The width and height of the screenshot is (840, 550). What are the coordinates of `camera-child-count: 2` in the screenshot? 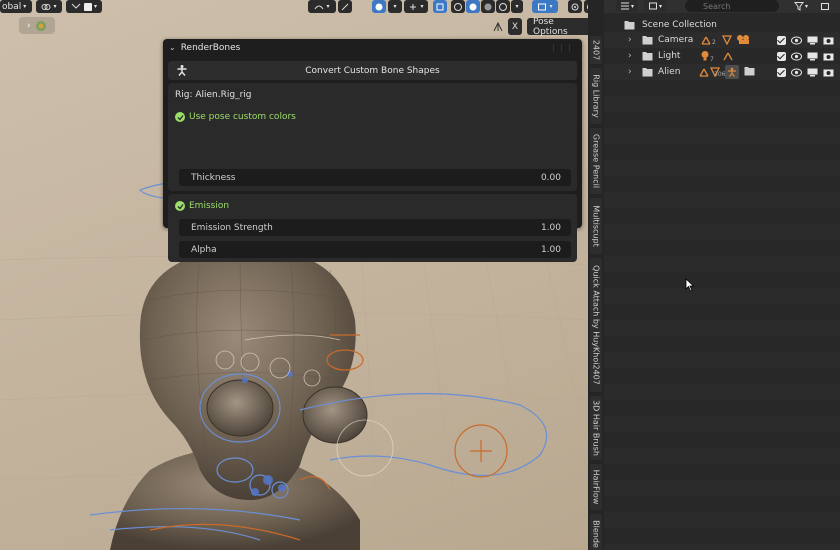 It's located at (714, 42).